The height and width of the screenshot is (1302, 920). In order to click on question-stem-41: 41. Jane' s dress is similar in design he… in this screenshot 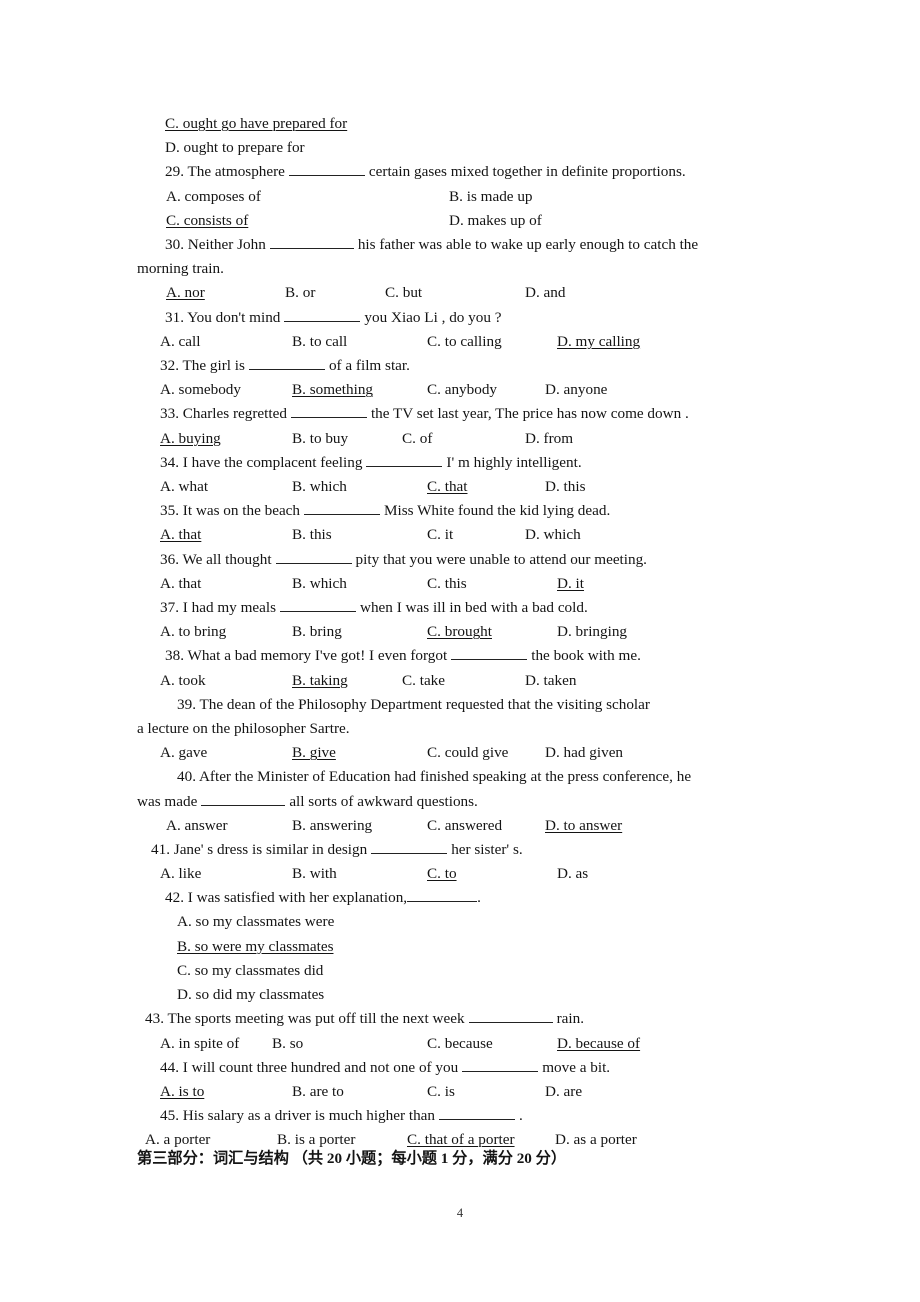, I will do `click(460, 850)`.